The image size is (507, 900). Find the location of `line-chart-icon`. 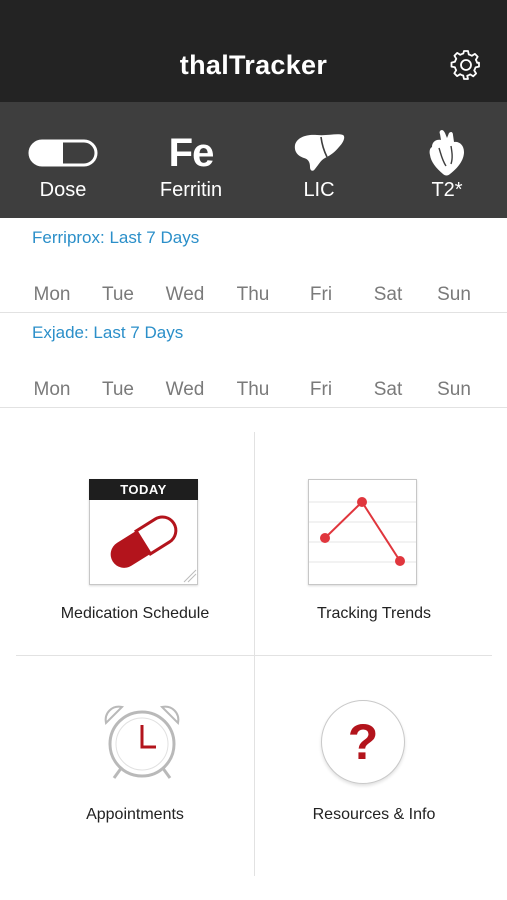

line-chart-icon is located at coordinates (362, 532).